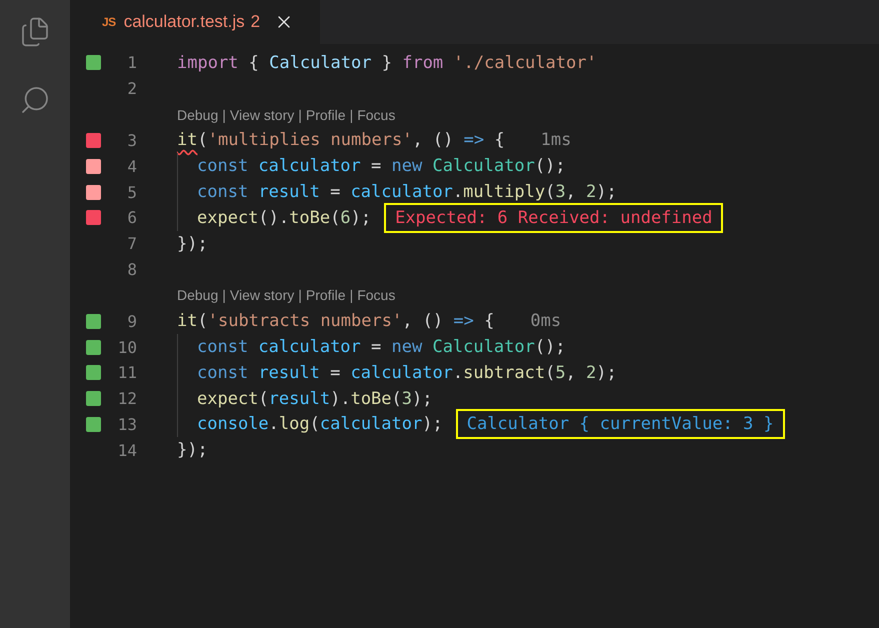  I want to click on code-text: it('subtracts numbers', () => {, so click(335, 321).